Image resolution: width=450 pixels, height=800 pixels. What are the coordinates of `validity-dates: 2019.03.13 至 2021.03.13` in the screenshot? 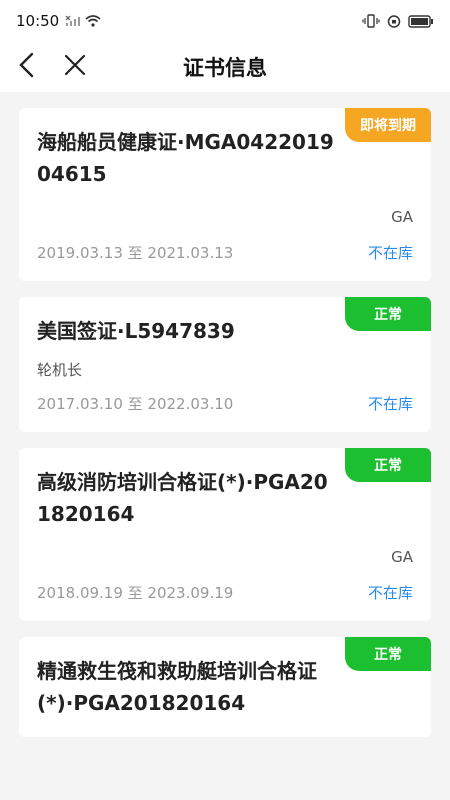 It's located at (135, 253).